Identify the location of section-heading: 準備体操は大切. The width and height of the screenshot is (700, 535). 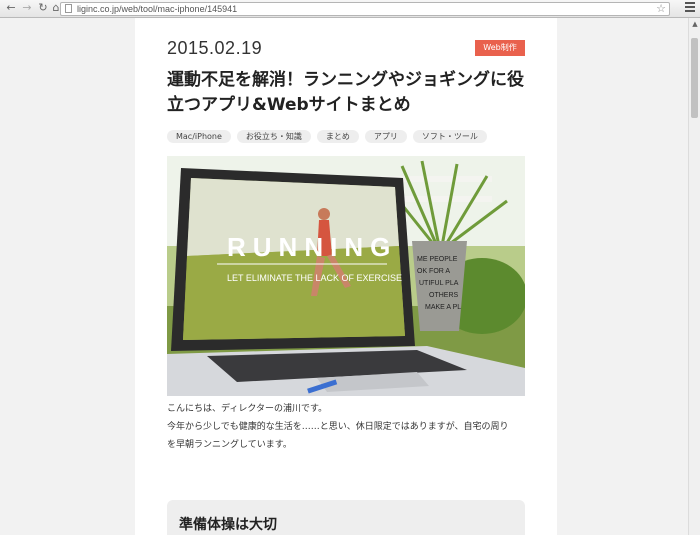
(228, 525).